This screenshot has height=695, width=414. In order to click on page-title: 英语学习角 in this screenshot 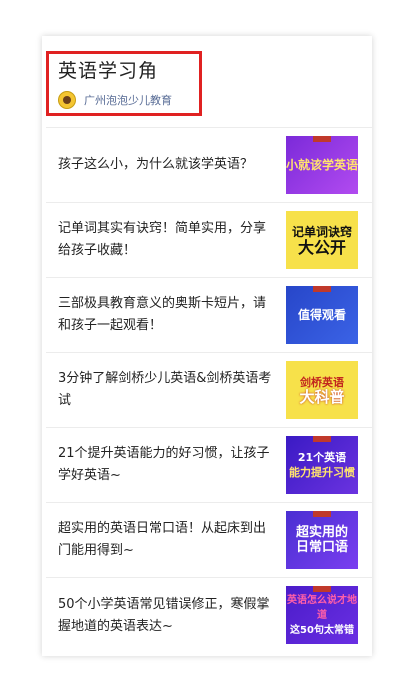, I will do `click(108, 71)`.